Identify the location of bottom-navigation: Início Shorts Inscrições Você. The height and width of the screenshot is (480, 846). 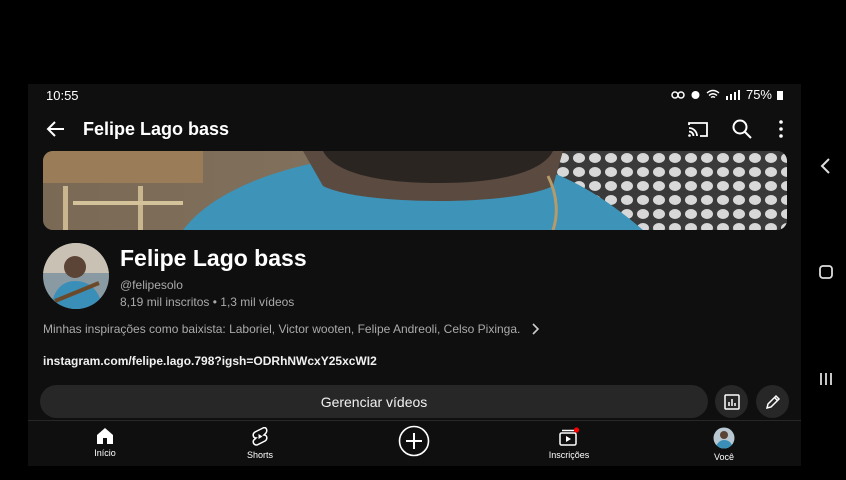
(414, 443).